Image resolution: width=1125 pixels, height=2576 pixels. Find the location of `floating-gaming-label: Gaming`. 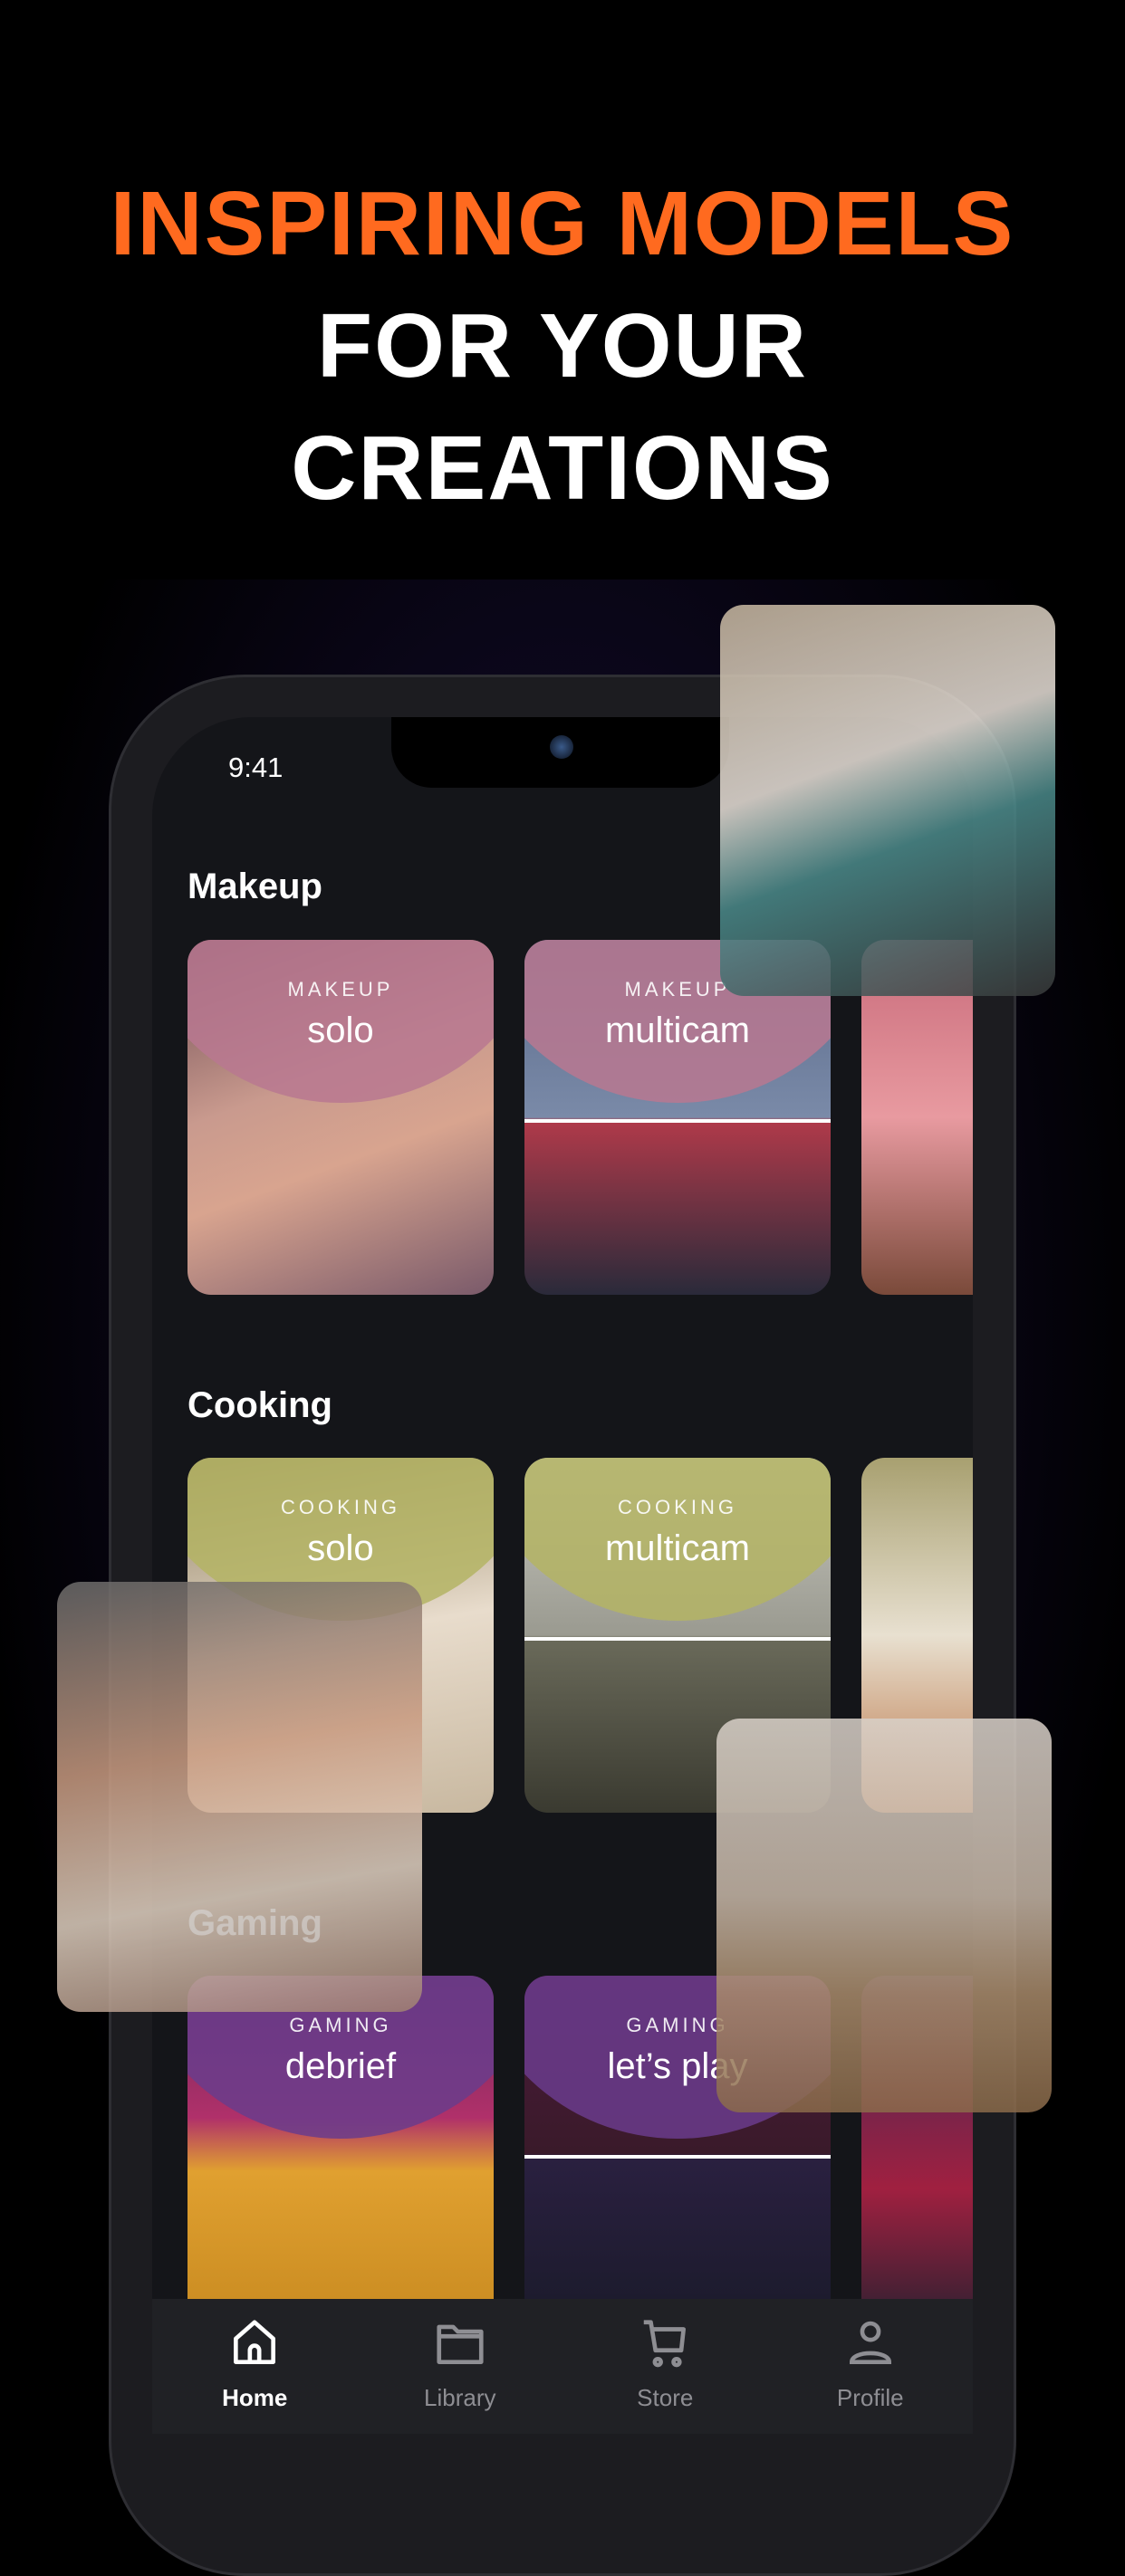

floating-gaming-label: Gaming is located at coordinates (255, 1923).